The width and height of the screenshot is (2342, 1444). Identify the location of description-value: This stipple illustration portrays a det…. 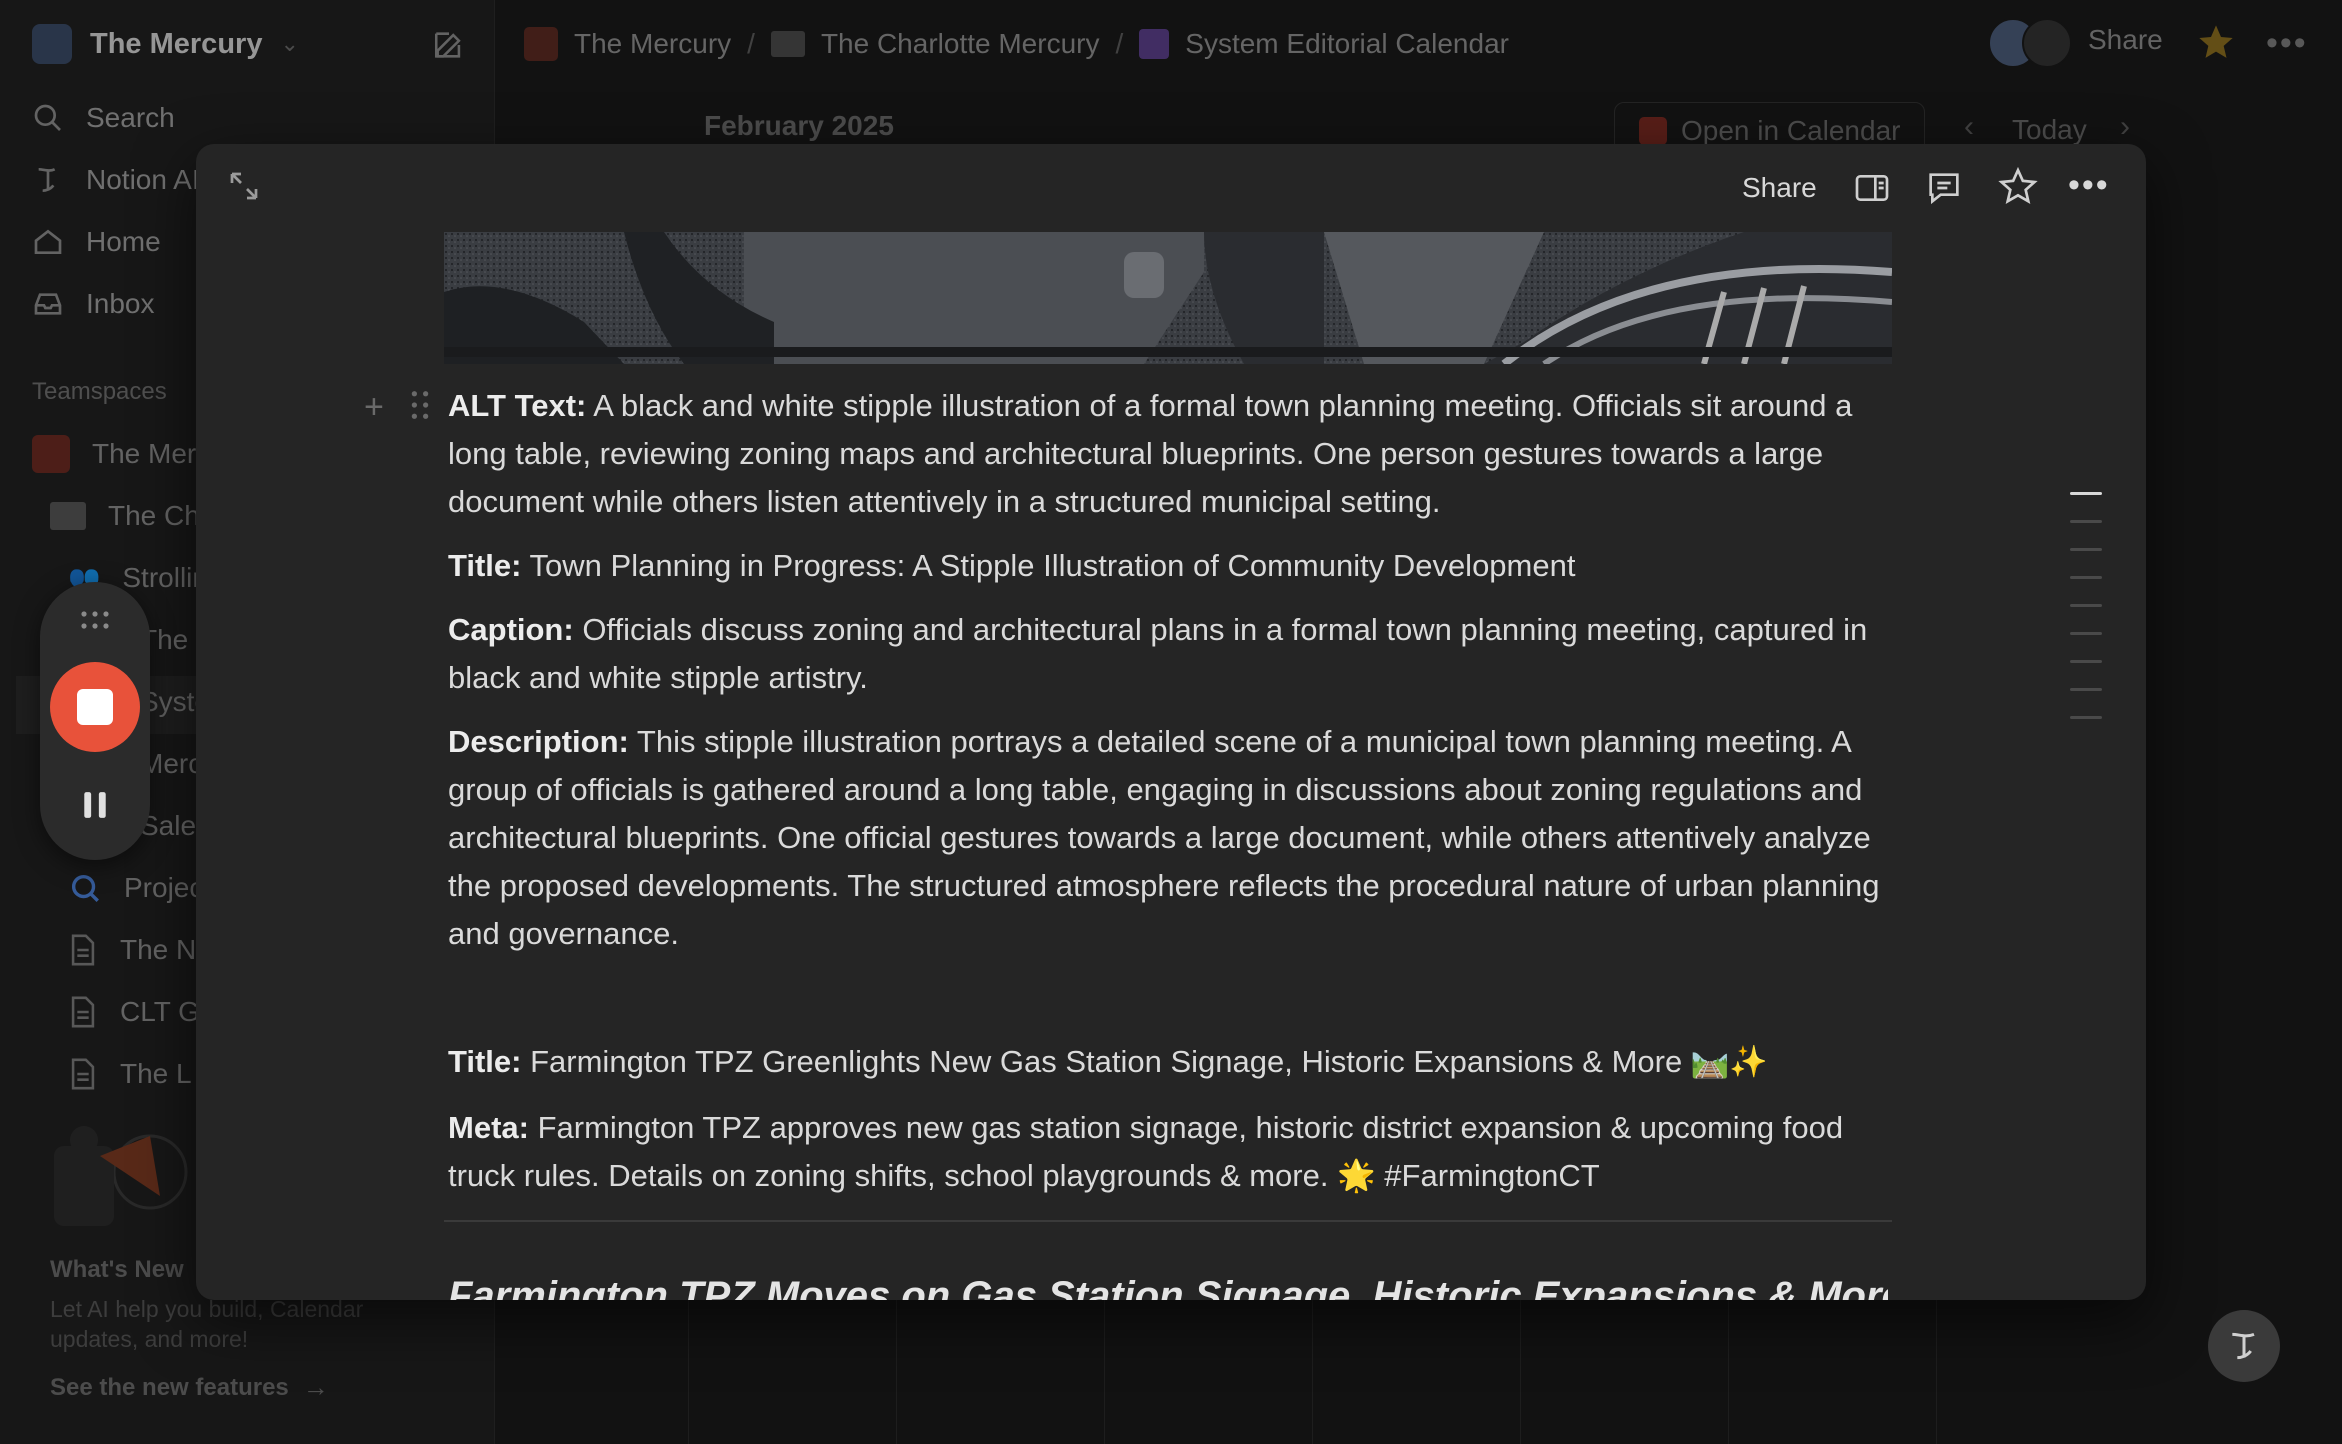
(1164, 837).